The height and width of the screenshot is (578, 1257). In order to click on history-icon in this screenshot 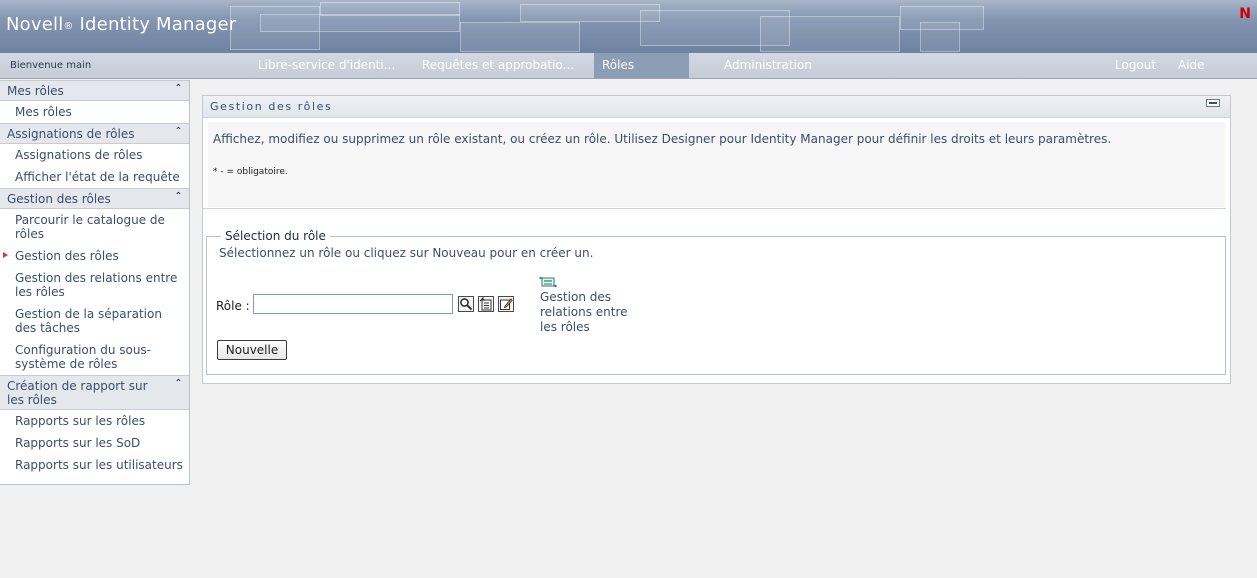, I will do `click(486, 304)`.